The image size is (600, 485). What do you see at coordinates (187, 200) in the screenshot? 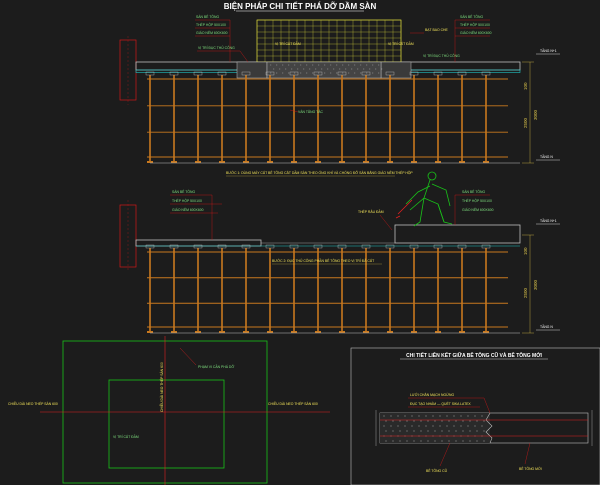
I see `mid-left-callout-2: THÉP HỘP 50X100` at bounding box center [187, 200].